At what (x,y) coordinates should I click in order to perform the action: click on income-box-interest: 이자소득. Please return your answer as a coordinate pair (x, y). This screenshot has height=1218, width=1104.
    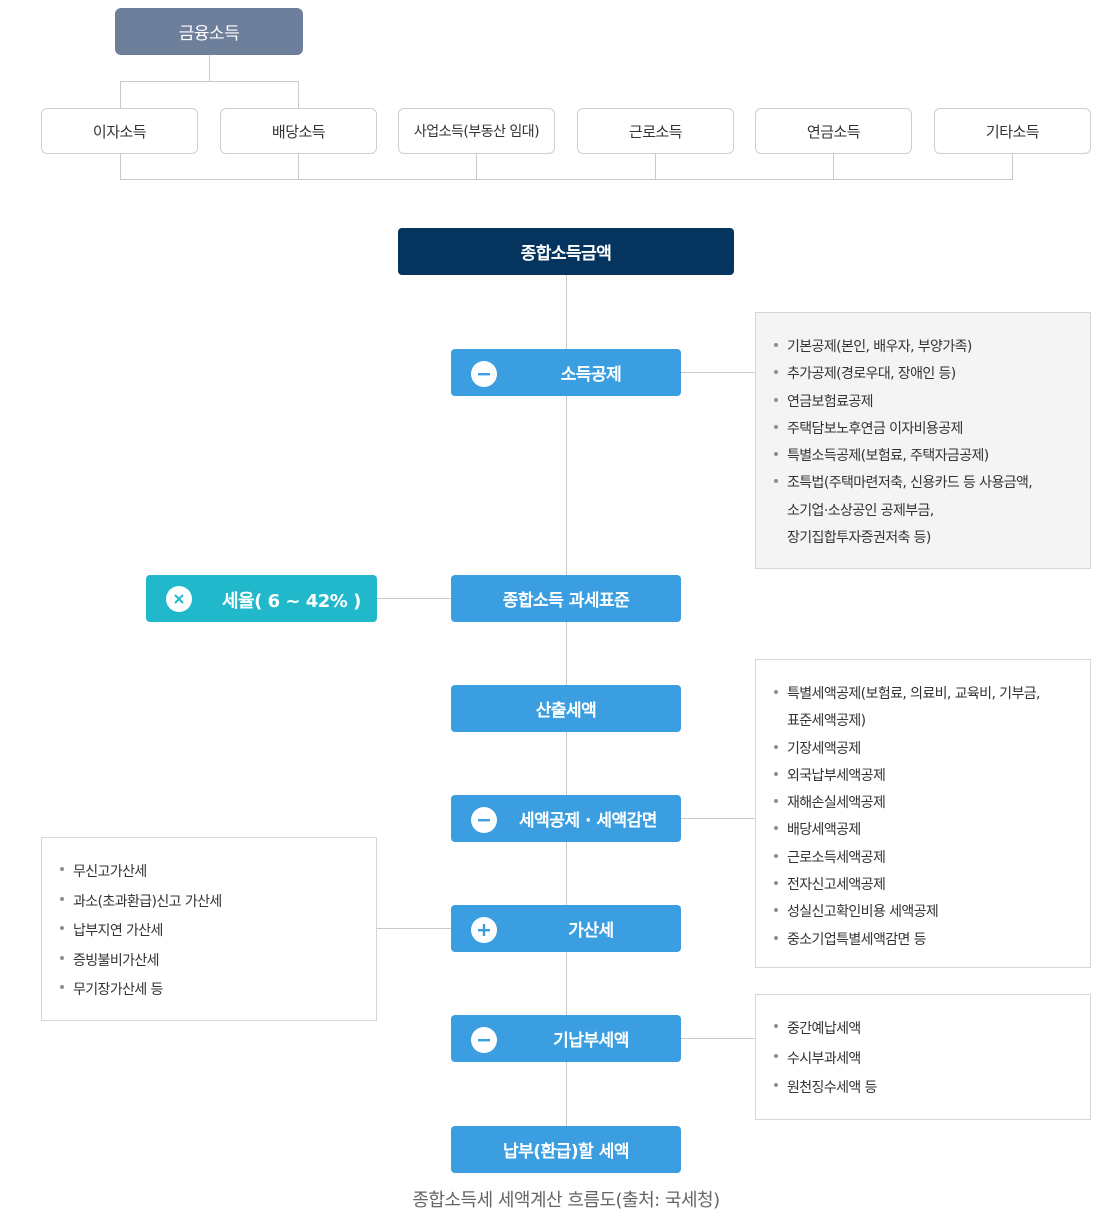
    Looking at the image, I should click on (119, 131).